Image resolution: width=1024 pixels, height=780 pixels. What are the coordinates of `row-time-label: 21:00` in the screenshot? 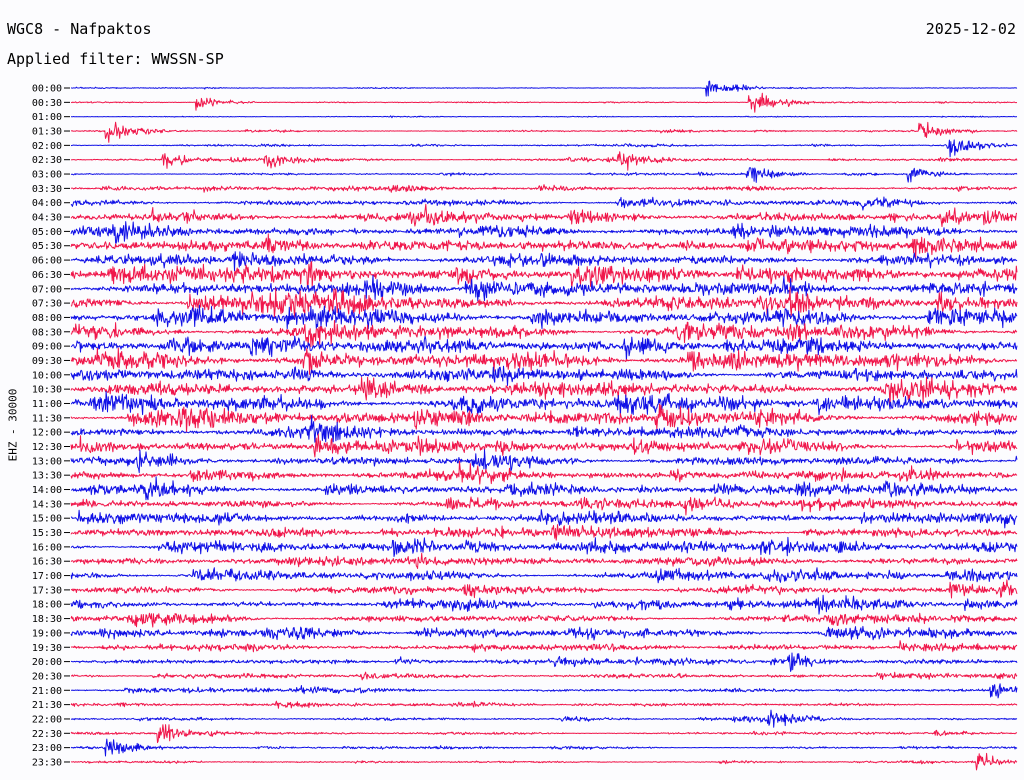 It's located at (47, 691).